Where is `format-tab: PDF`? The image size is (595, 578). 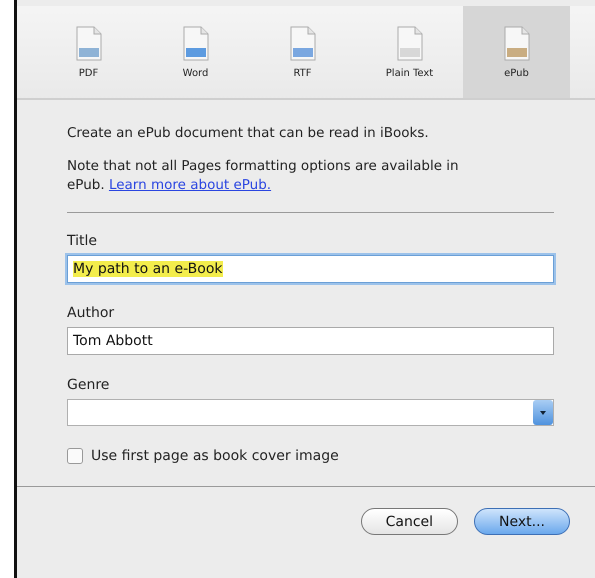
format-tab: PDF is located at coordinates (88, 52).